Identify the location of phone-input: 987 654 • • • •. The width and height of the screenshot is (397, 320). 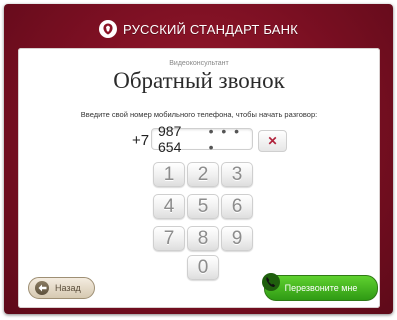
(202, 139).